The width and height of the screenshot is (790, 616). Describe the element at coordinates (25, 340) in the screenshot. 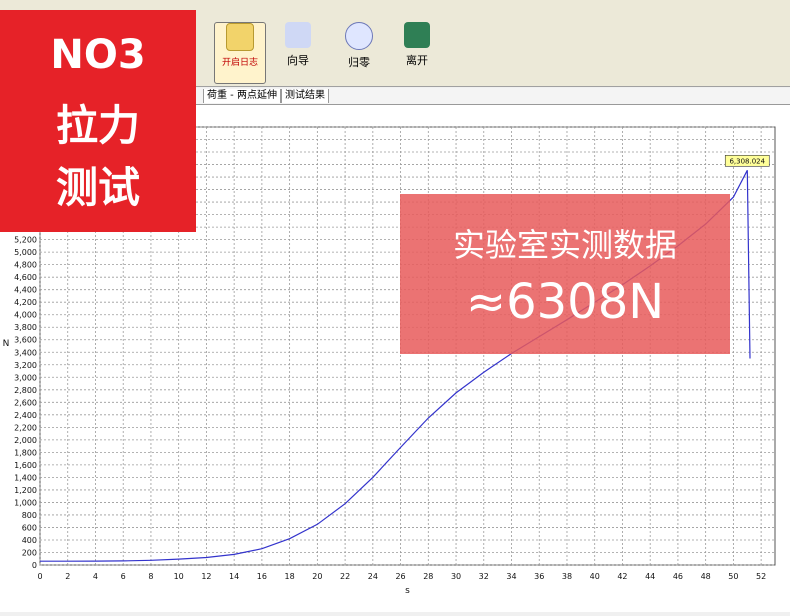

I see `y-tick-label: 3,600` at that location.